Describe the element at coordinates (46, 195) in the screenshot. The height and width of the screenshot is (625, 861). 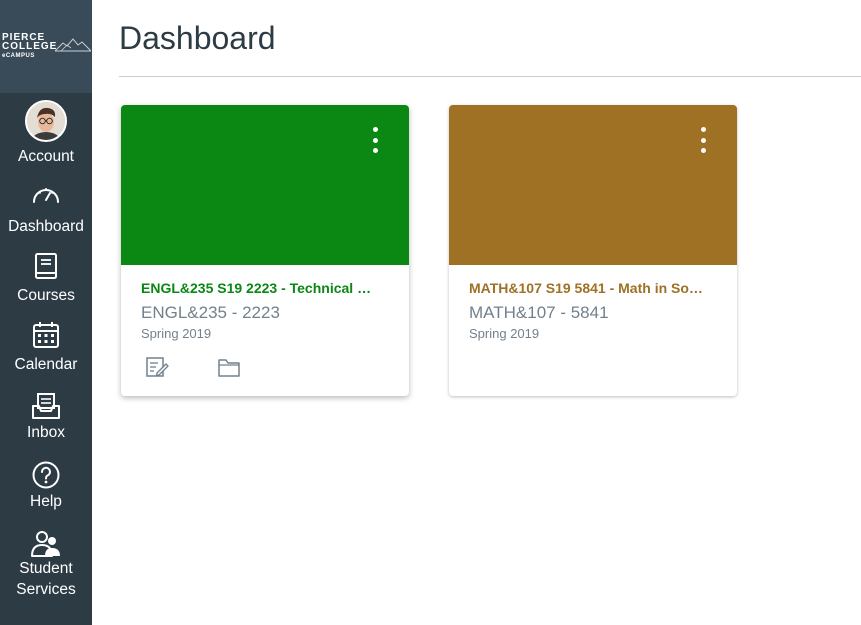
I see `dashboard-icon` at that location.